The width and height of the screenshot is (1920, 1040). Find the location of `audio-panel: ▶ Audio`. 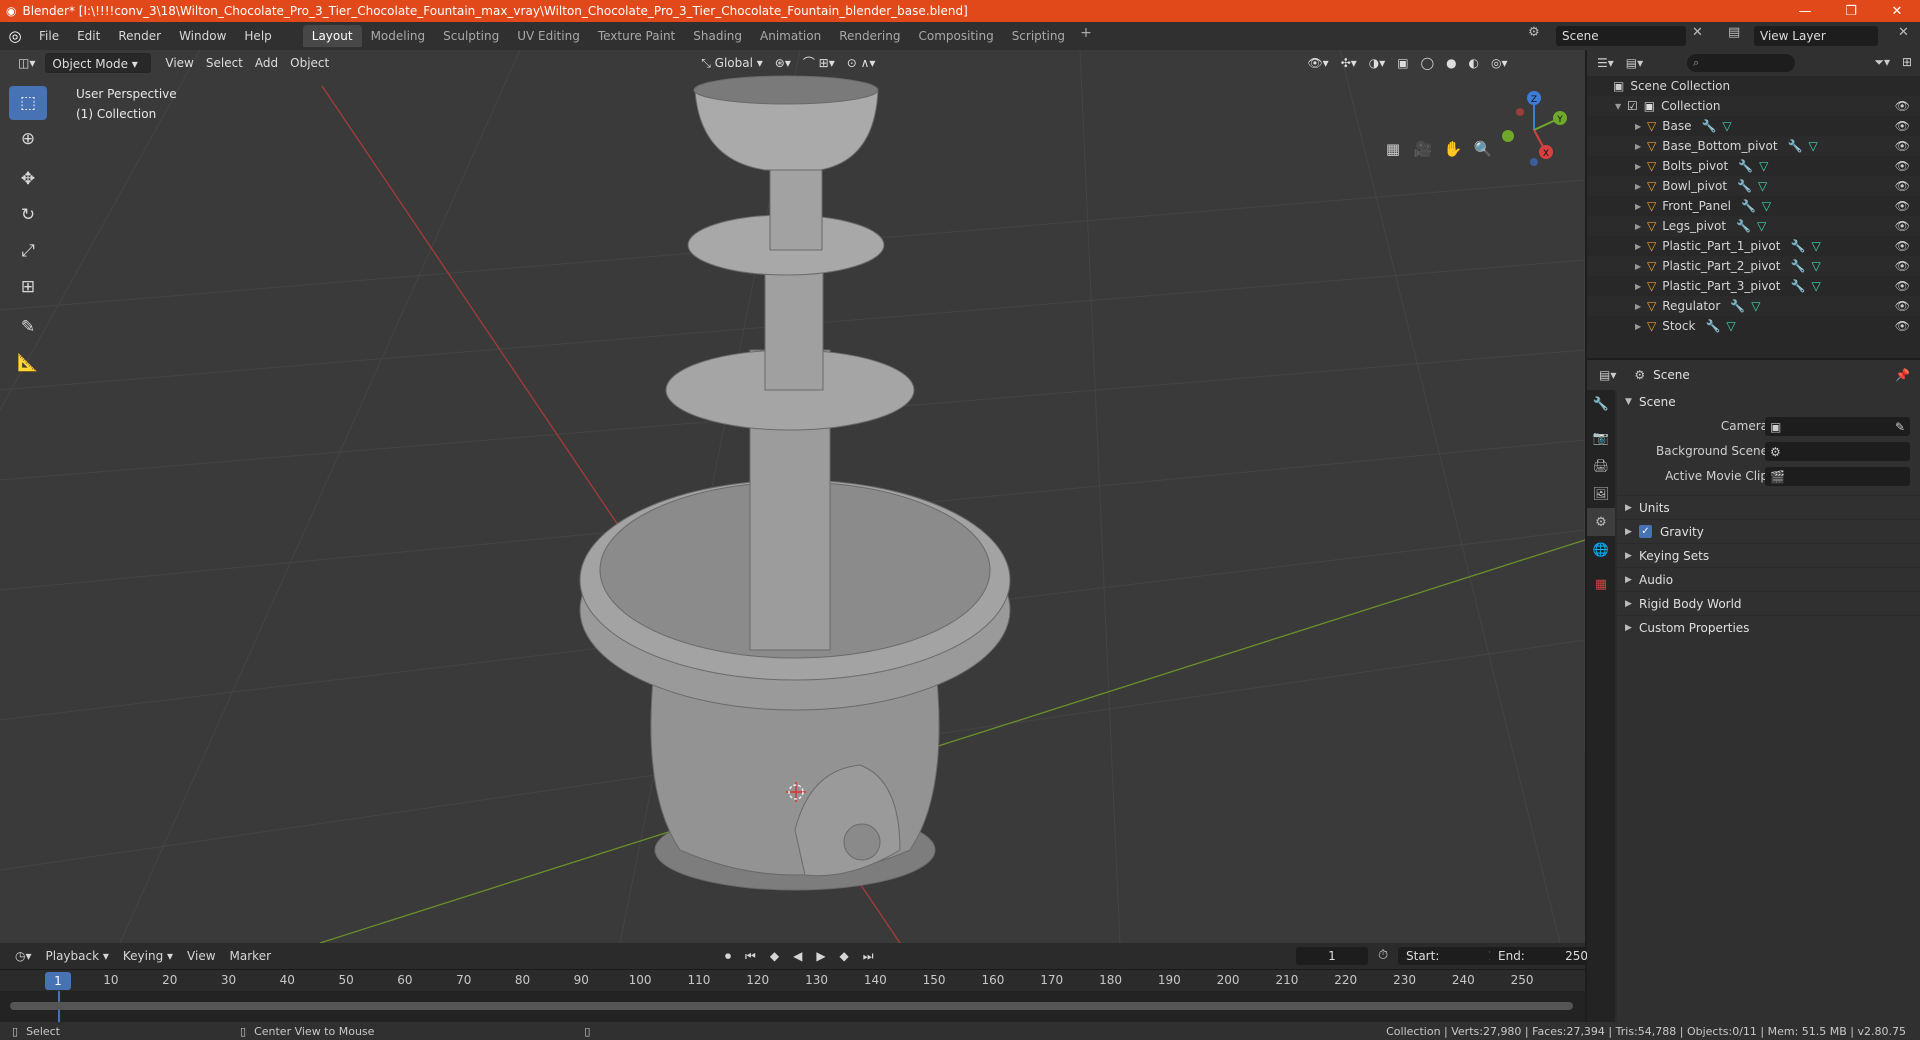

audio-panel: ▶ Audio is located at coordinates (1768, 579).